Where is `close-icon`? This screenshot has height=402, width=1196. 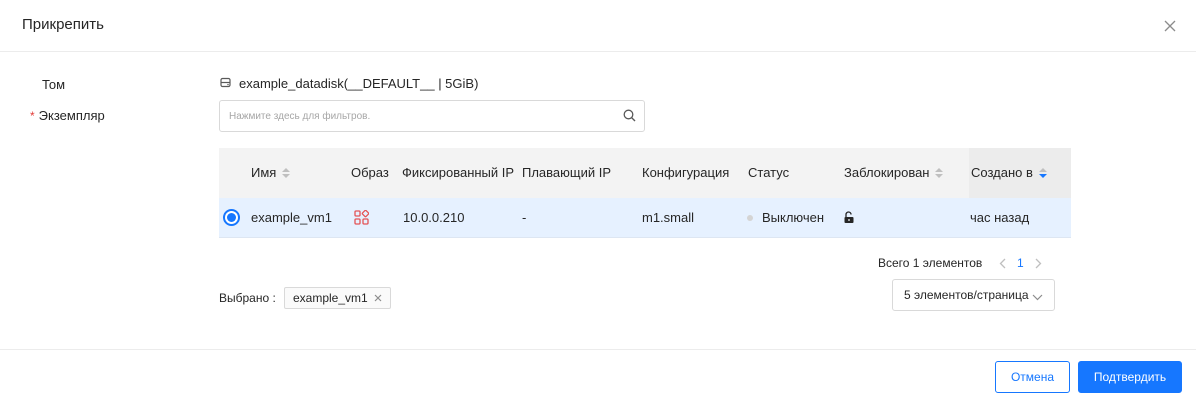
close-icon is located at coordinates (1170, 26).